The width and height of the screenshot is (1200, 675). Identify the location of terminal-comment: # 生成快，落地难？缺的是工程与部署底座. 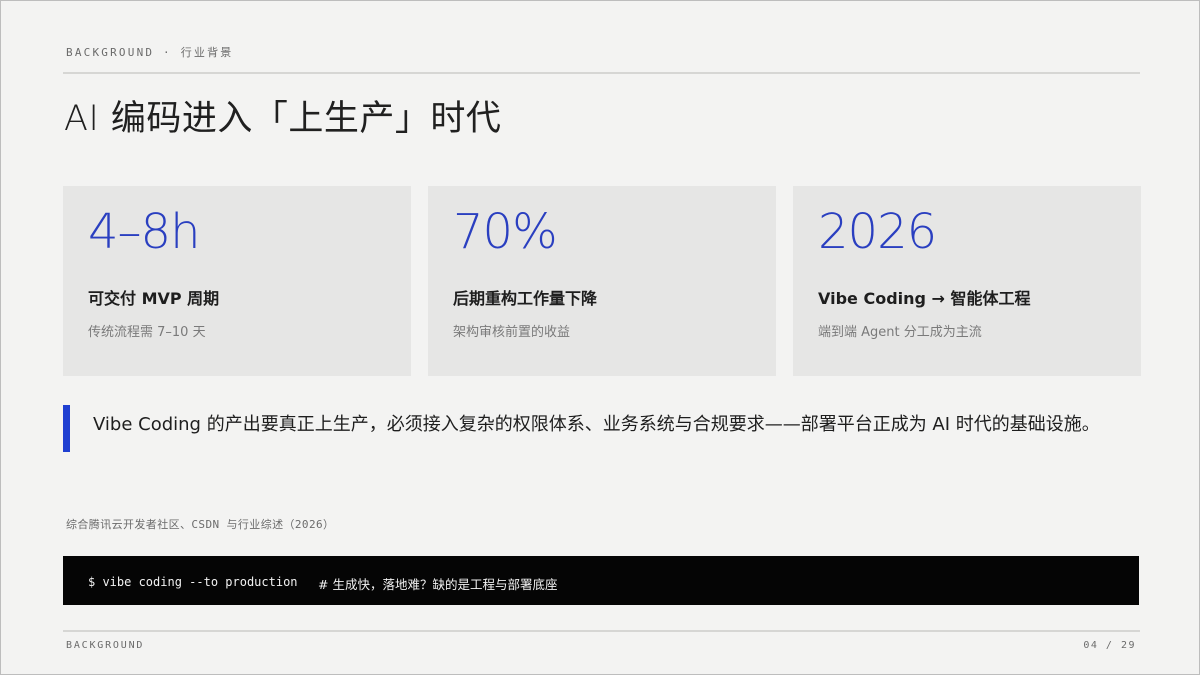
(438, 584).